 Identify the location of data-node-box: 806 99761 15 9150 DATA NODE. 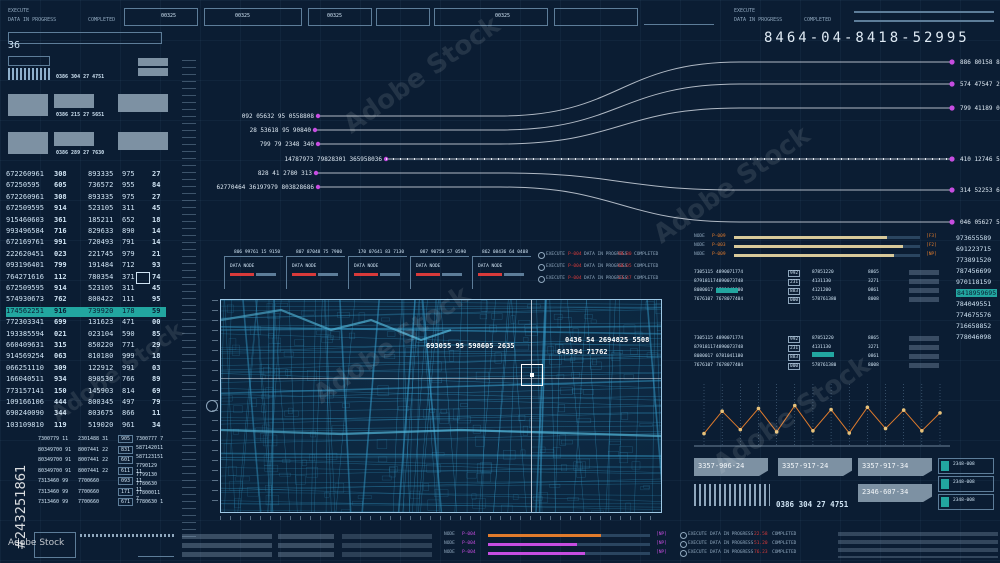
(253, 270).